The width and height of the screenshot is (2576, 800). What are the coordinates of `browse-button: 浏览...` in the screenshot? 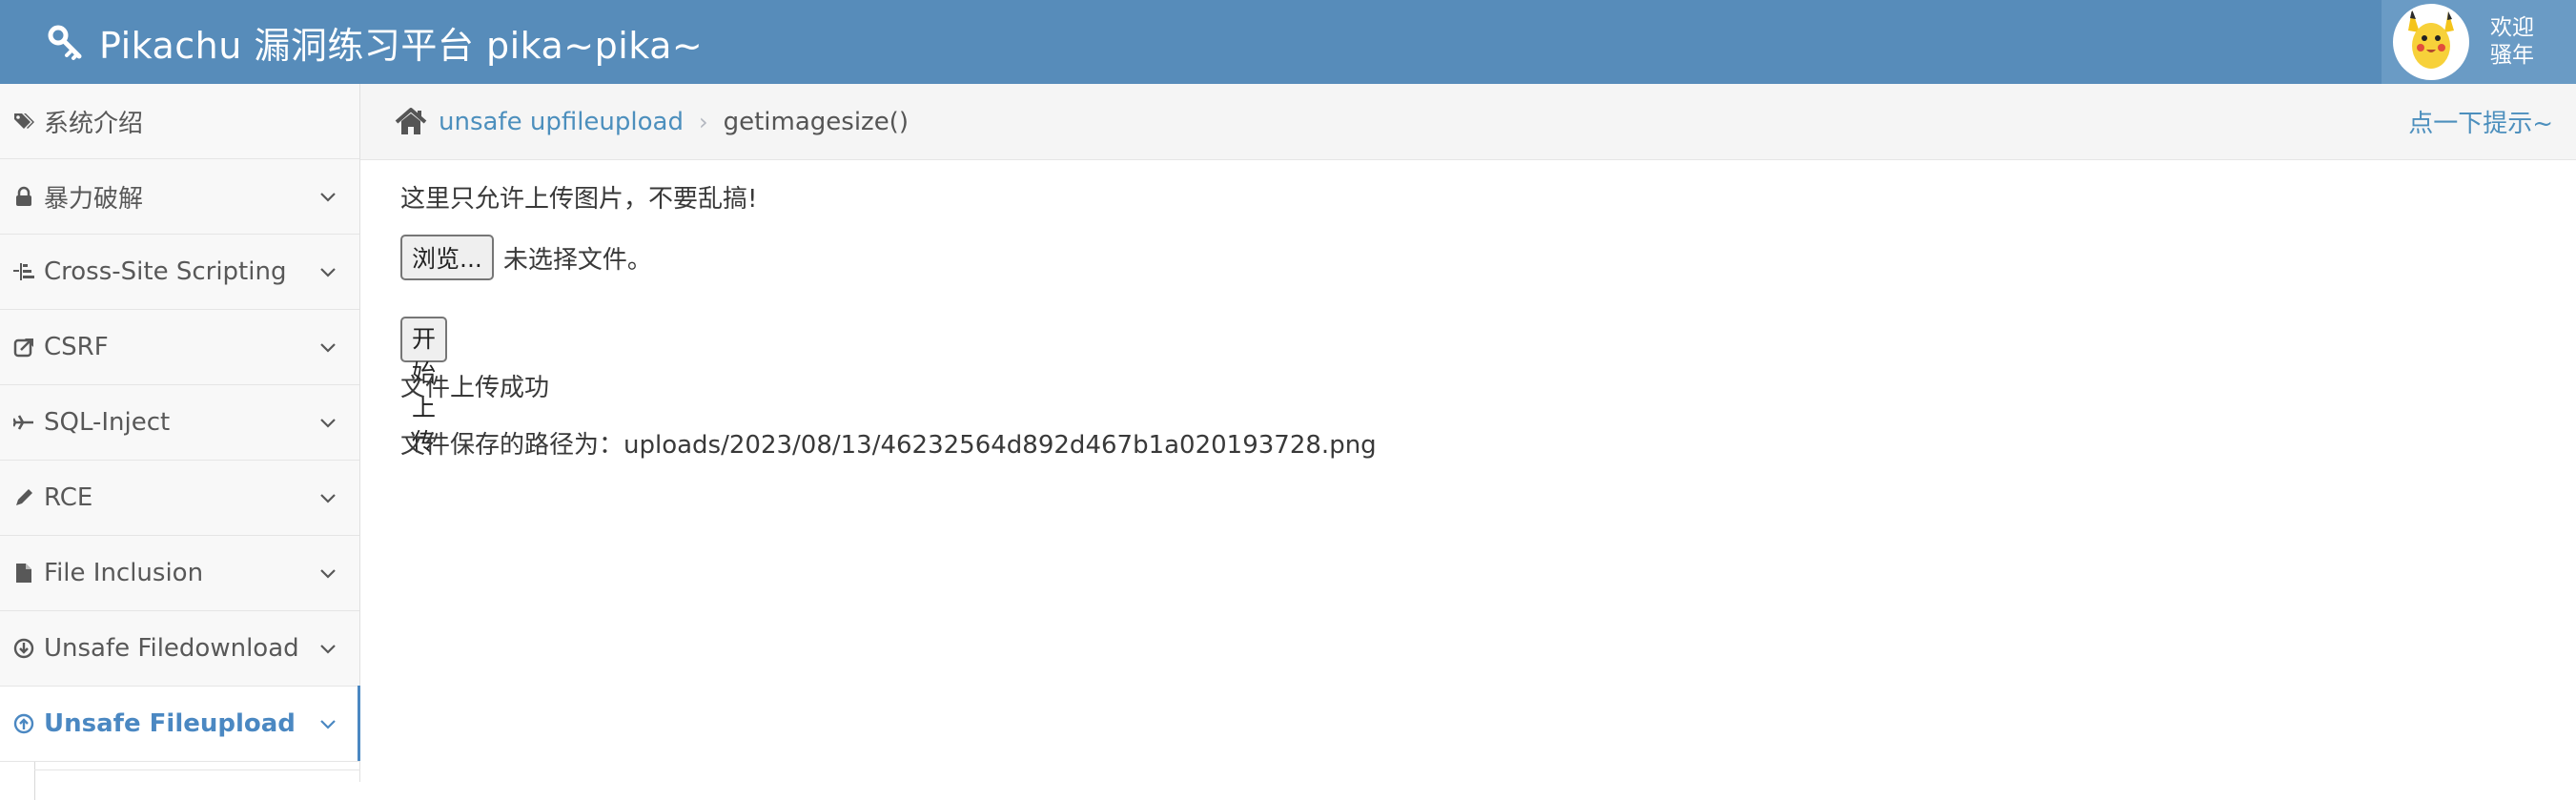 It's located at (447, 258).